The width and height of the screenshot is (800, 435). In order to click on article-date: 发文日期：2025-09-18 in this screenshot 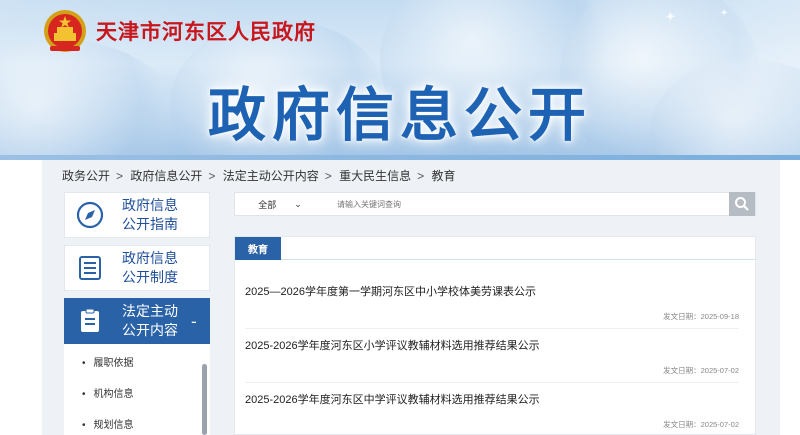, I will do `click(701, 316)`.